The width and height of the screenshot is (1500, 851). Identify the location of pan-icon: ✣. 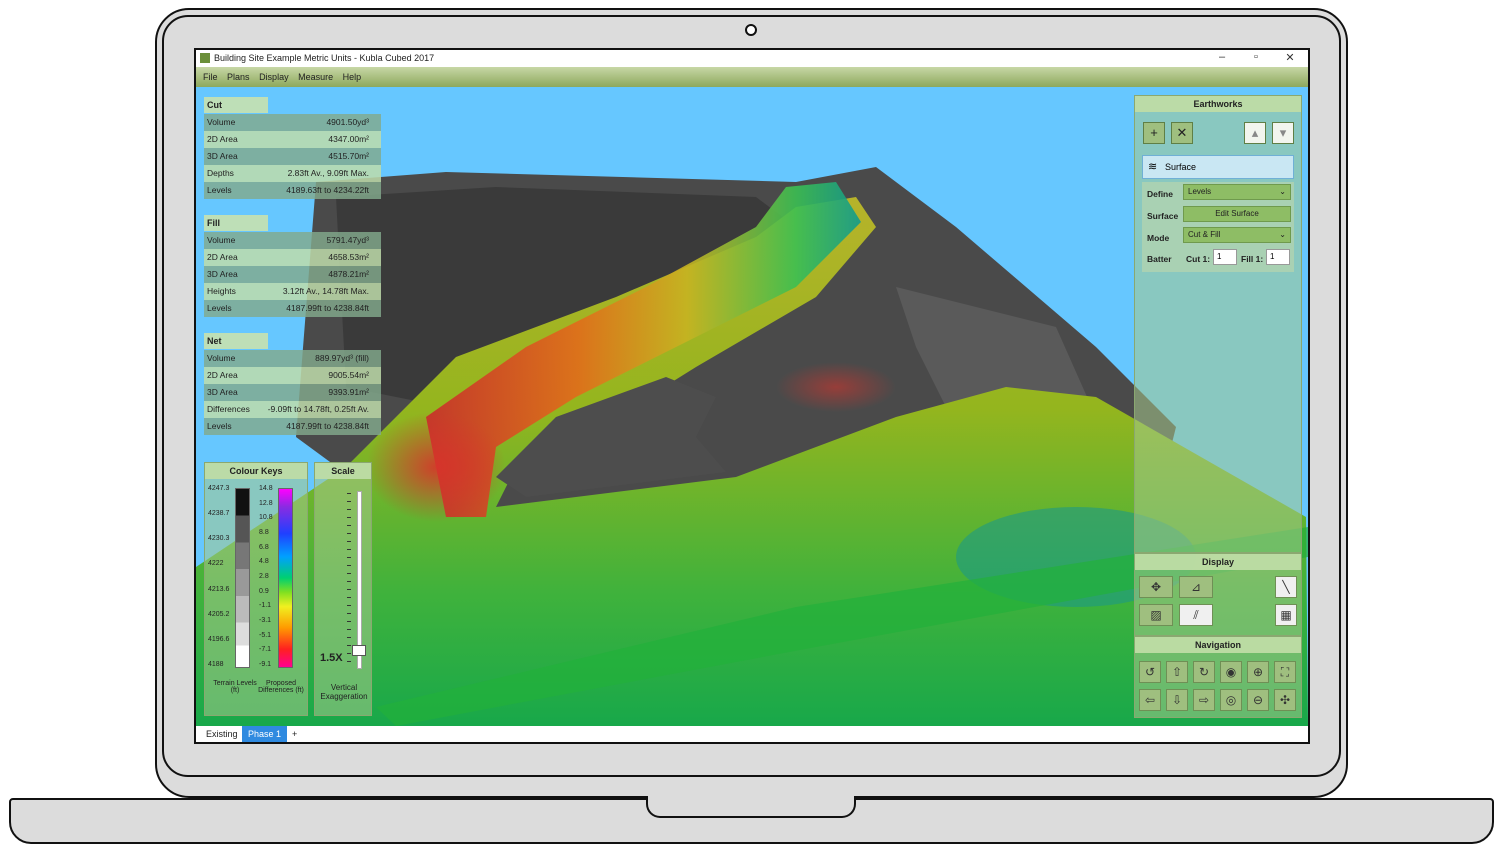
(1285, 700).